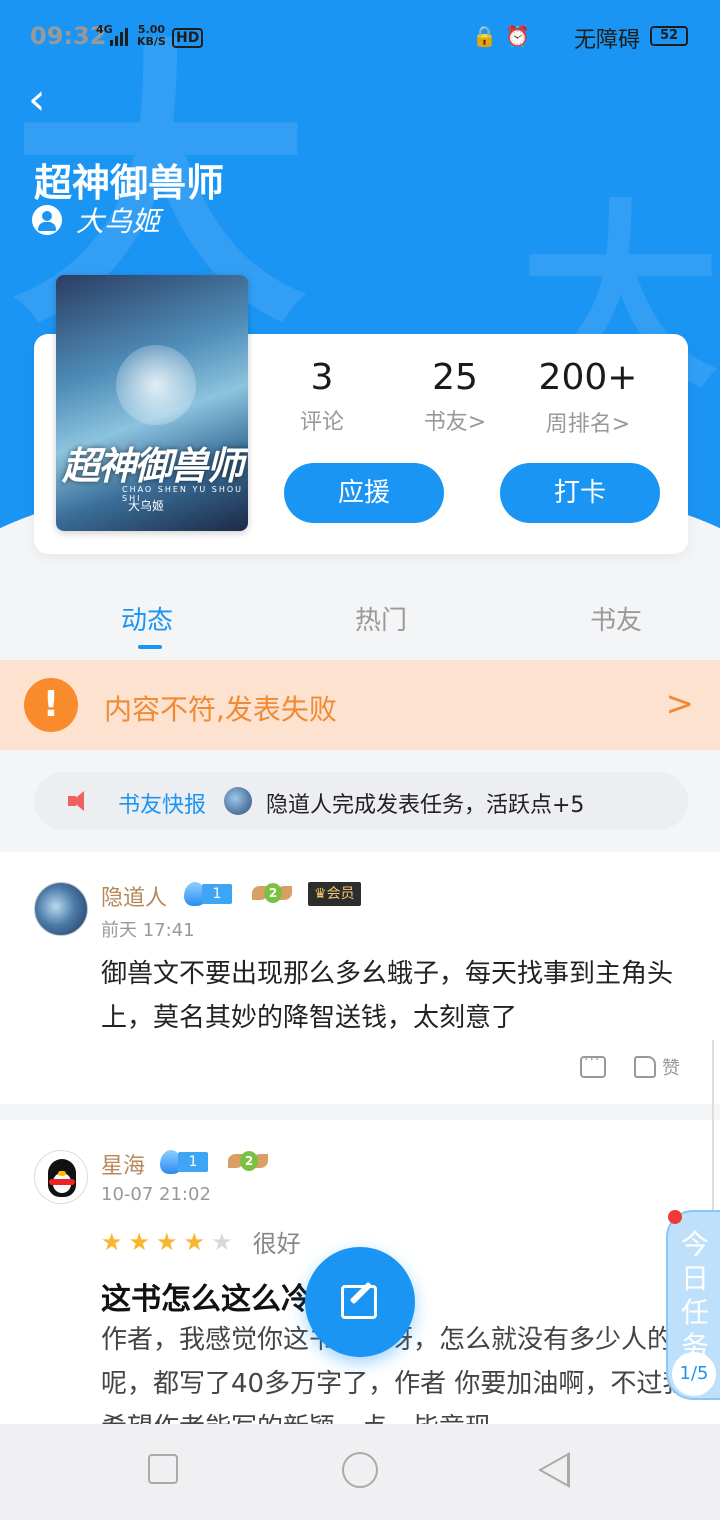 The height and width of the screenshot is (1520, 720). I want to click on compose-button, so click(360, 1302).